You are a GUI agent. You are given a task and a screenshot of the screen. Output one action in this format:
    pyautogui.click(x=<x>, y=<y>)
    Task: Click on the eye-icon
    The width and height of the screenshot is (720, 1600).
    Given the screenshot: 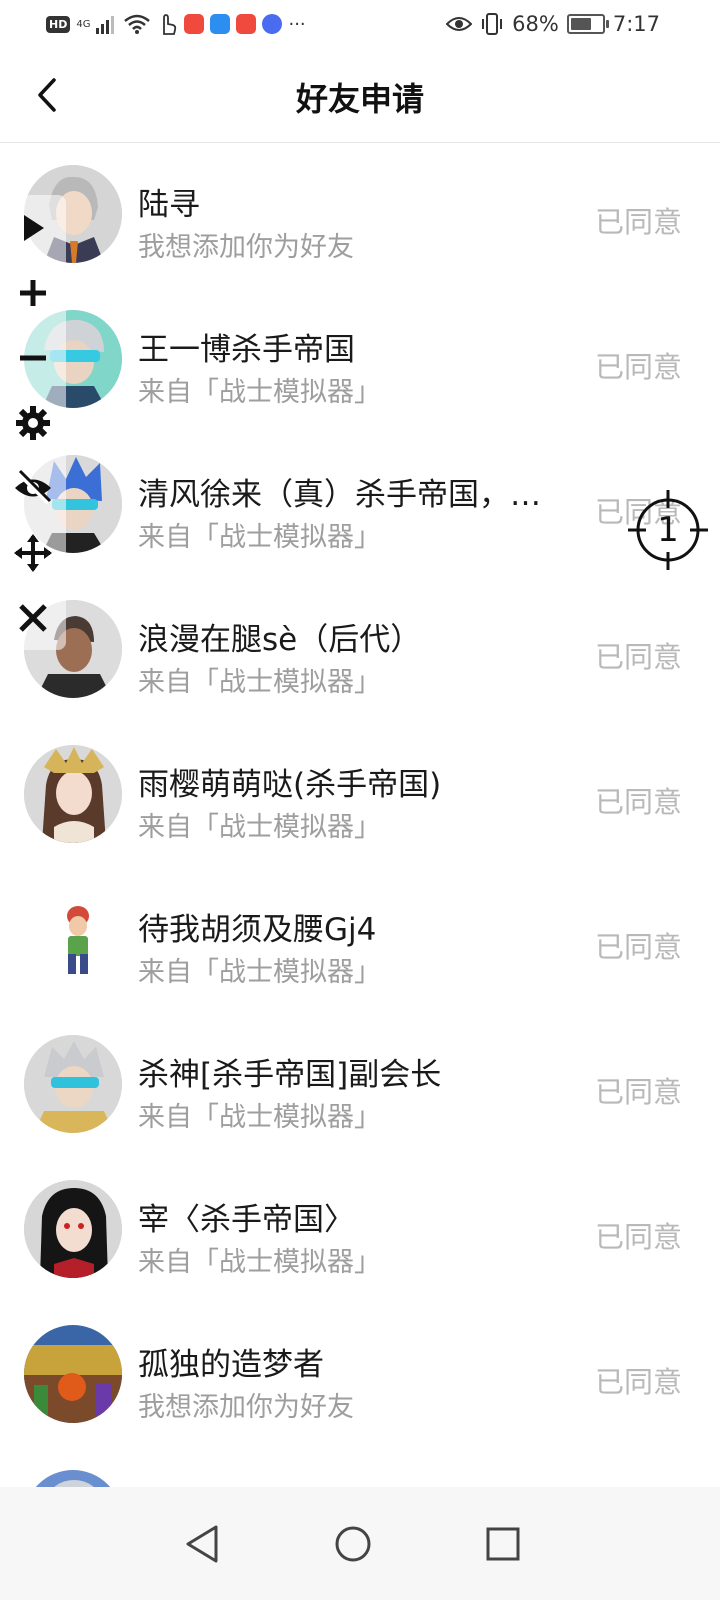 What is the action you would take?
    pyautogui.click(x=459, y=24)
    